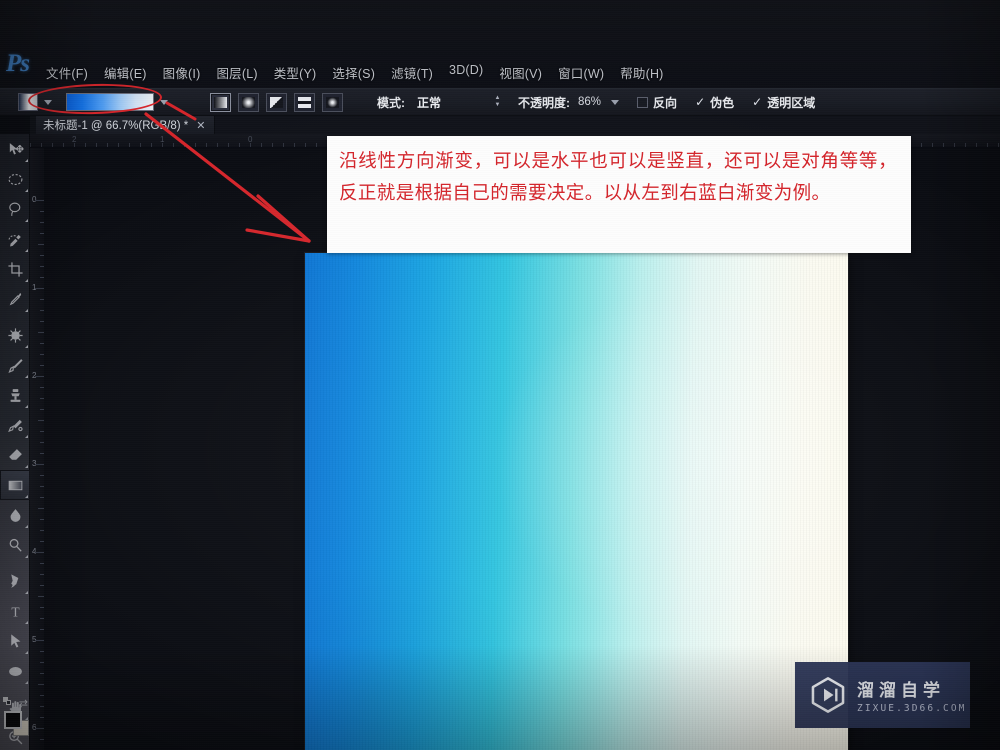 The height and width of the screenshot is (750, 1000). Describe the element at coordinates (791, 102) in the screenshot. I see `transparency-label: 透明区域` at that location.